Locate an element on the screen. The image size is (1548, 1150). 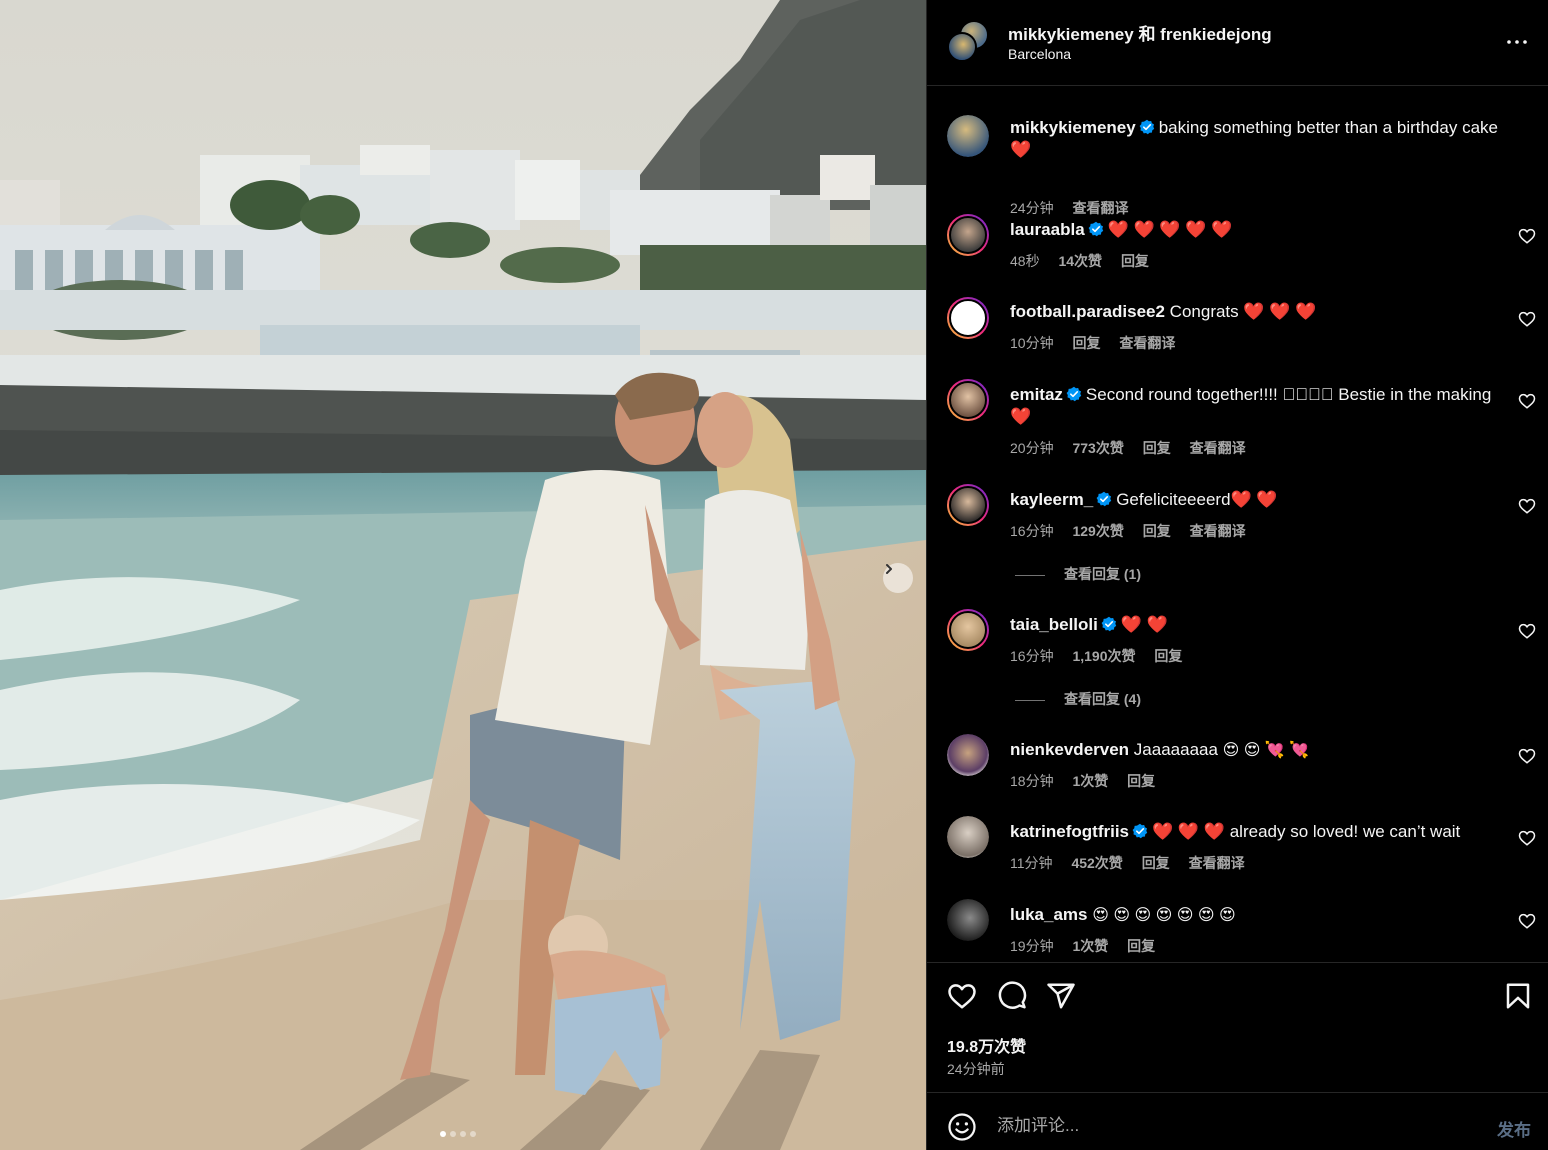
view-replies-button: 查看回复 (4) is located at coordinates (1078, 699).